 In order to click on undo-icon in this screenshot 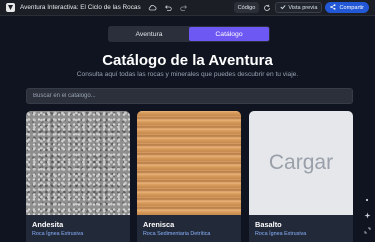, I will do `click(168, 7)`.